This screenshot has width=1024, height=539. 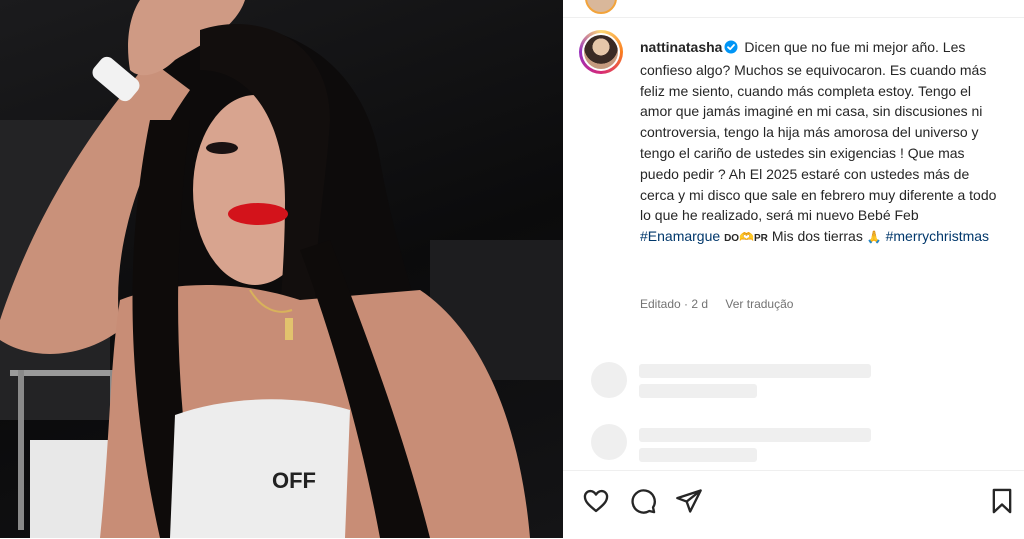 I want to click on praying-hands-emoji-icon: 🙏, so click(x=874, y=237).